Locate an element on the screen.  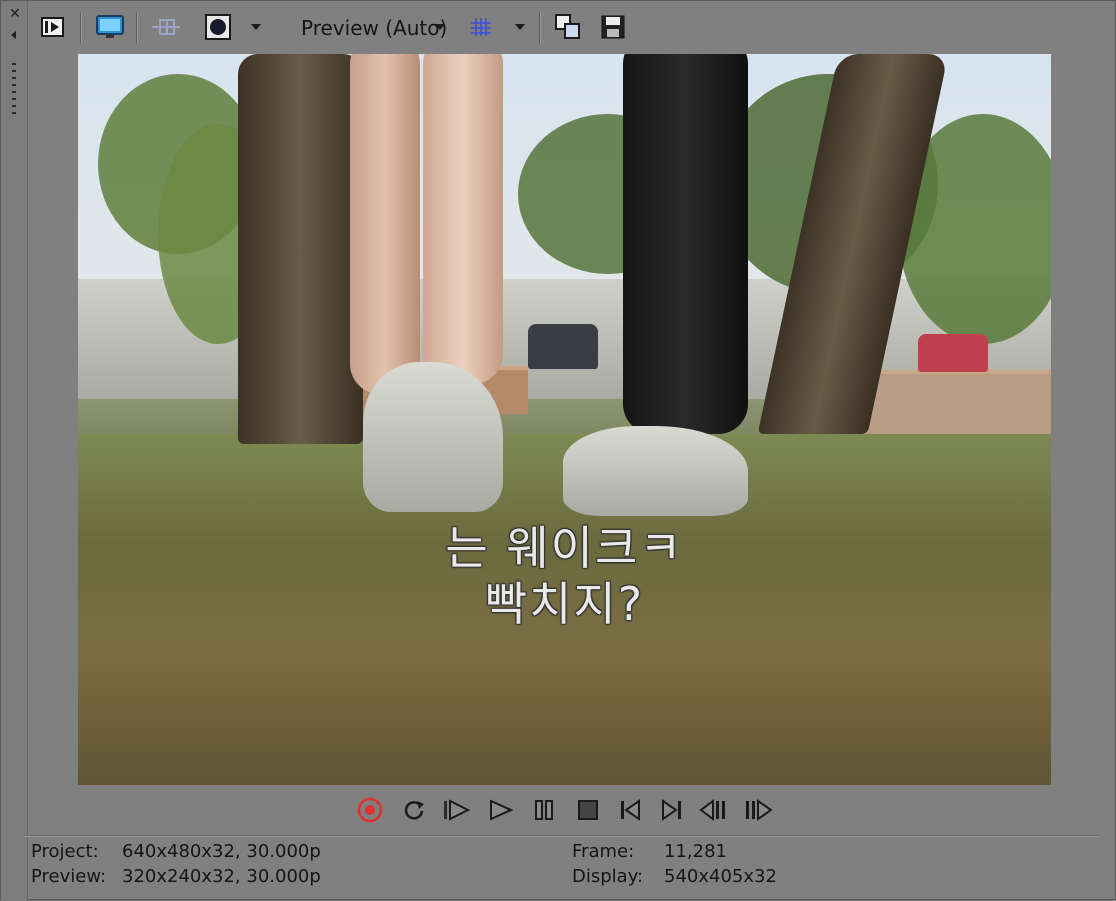
preview-quality-select: Preview (Auto) is located at coordinates (374, 28).